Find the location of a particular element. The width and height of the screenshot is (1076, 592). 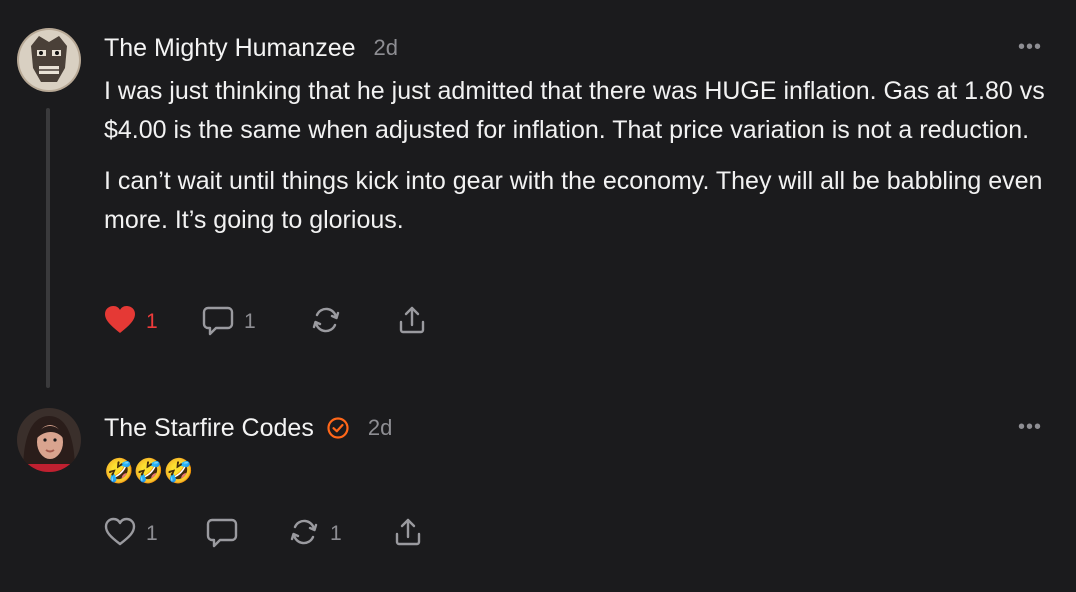

reply-button is located at coordinates (224, 534).